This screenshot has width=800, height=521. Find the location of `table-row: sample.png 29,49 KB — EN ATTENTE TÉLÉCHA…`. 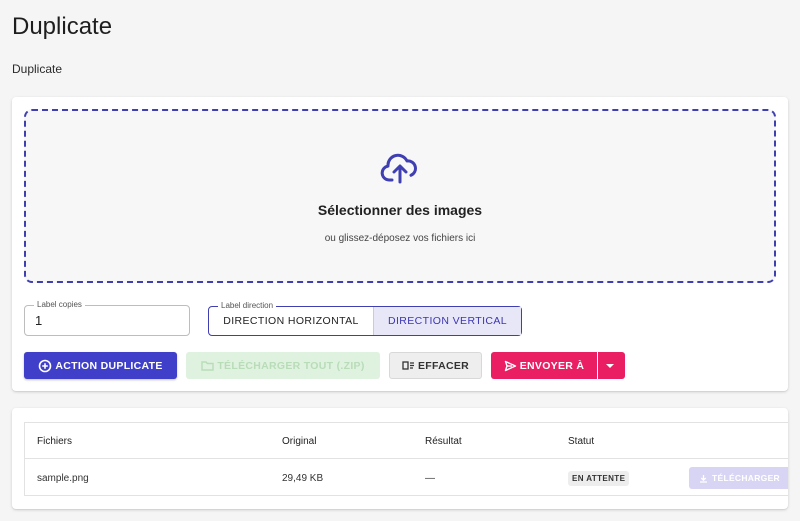

table-row: sample.png 29,49 KB — EN ATTENTE TÉLÉCHA… is located at coordinates (406, 478).